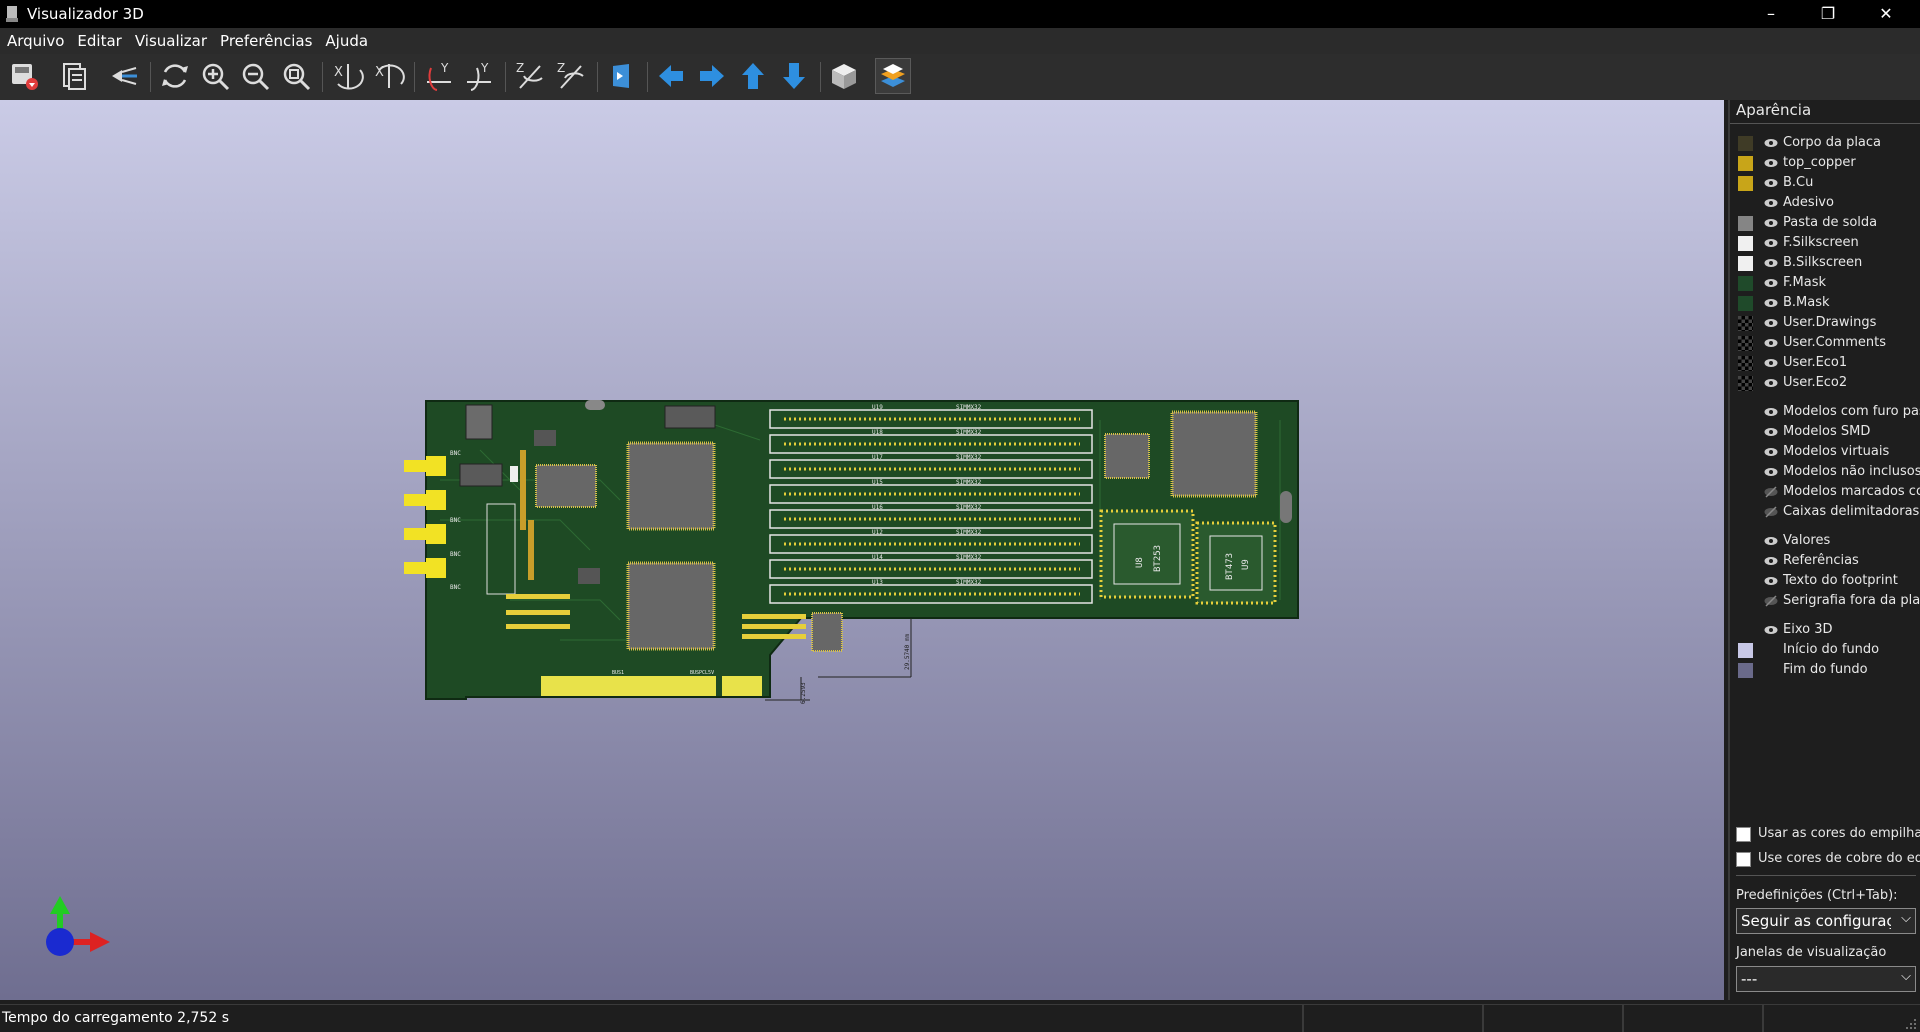  What do you see at coordinates (1829, 670) in the screenshot?
I see `extra-row: Fim do fundo` at bounding box center [1829, 670].